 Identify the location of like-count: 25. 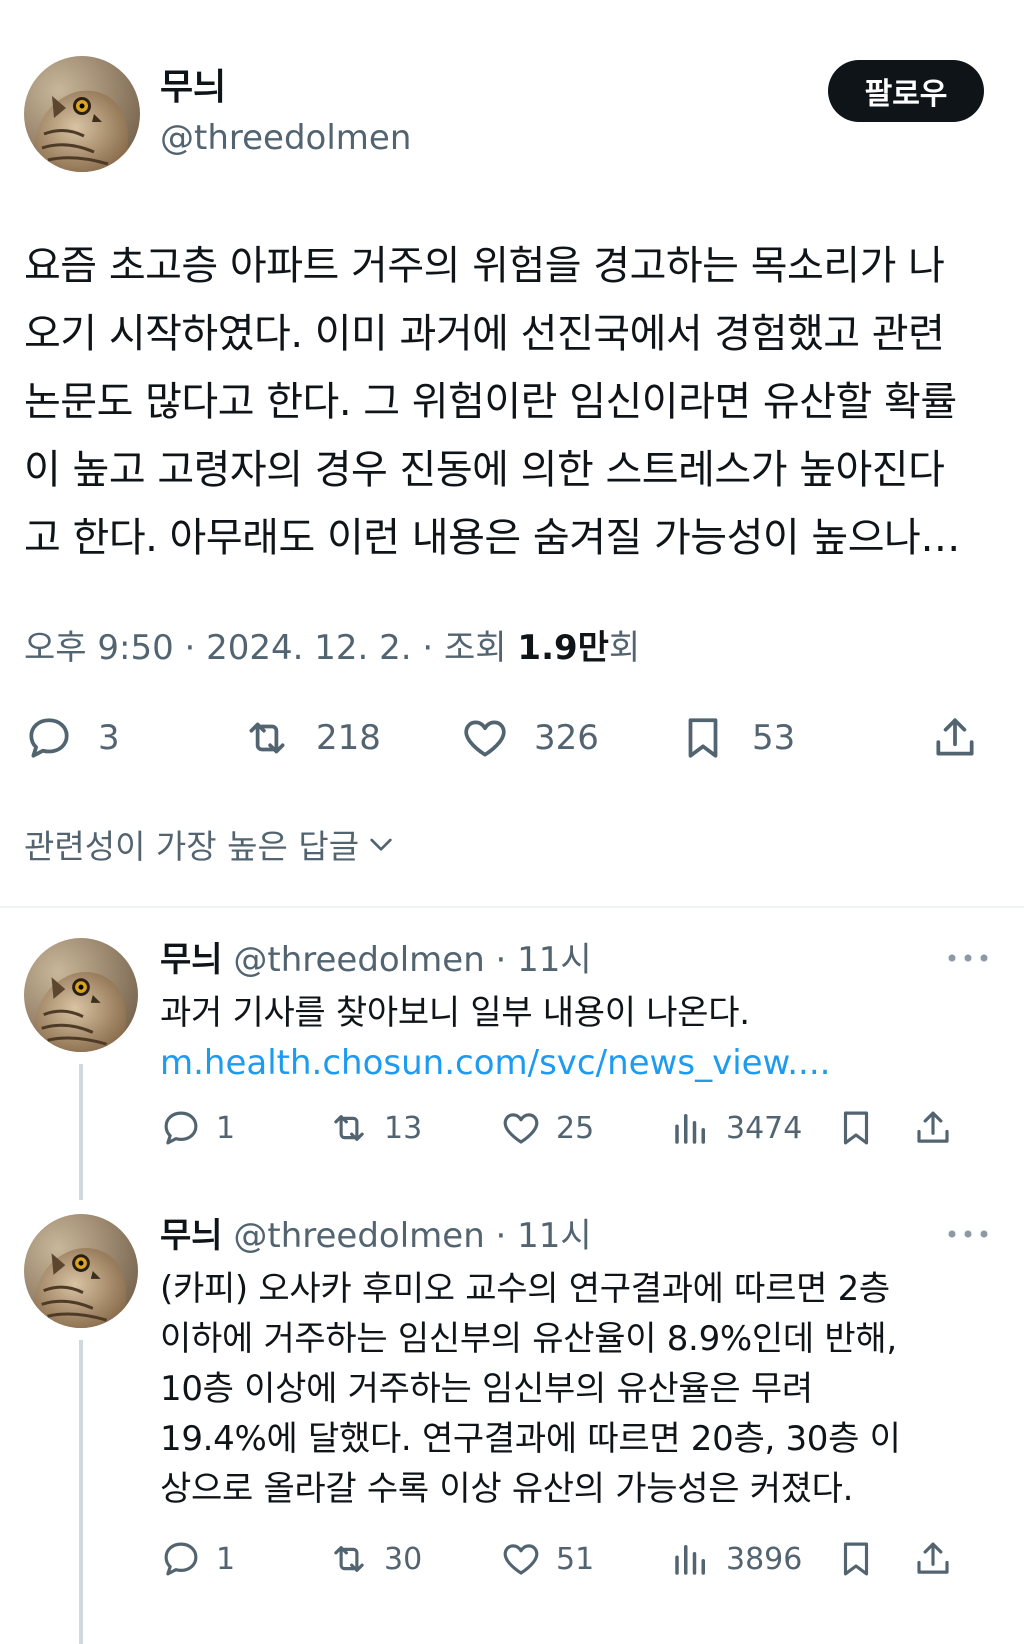
(575, 1128).